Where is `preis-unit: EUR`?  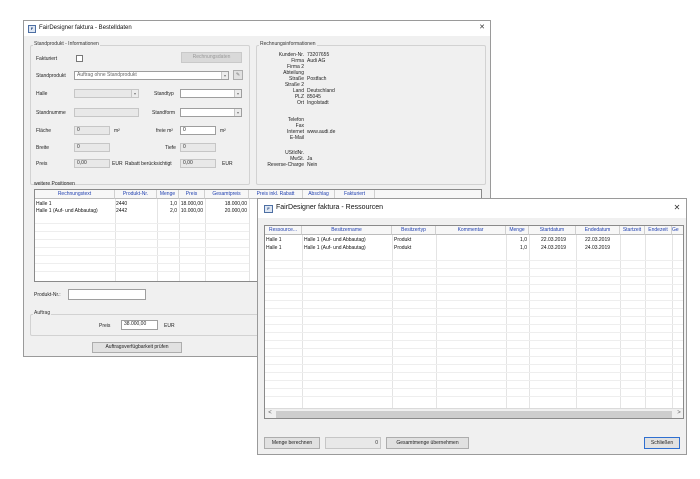 preis-unit: EUR is located at coordinates (117, 164).